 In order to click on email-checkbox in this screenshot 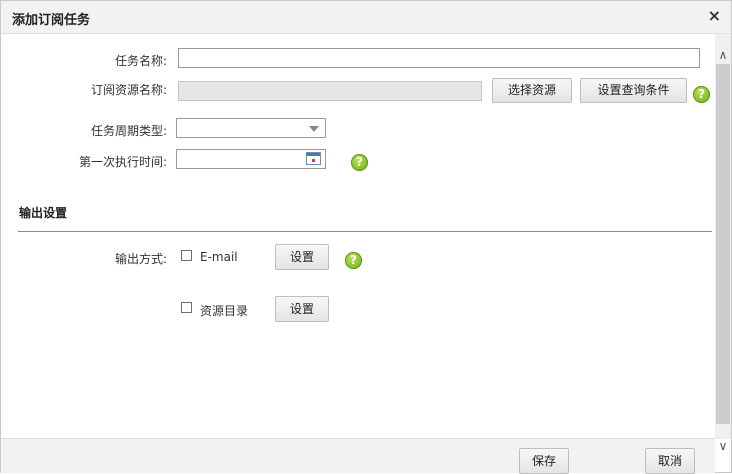, I will do `click(186, 255)`.